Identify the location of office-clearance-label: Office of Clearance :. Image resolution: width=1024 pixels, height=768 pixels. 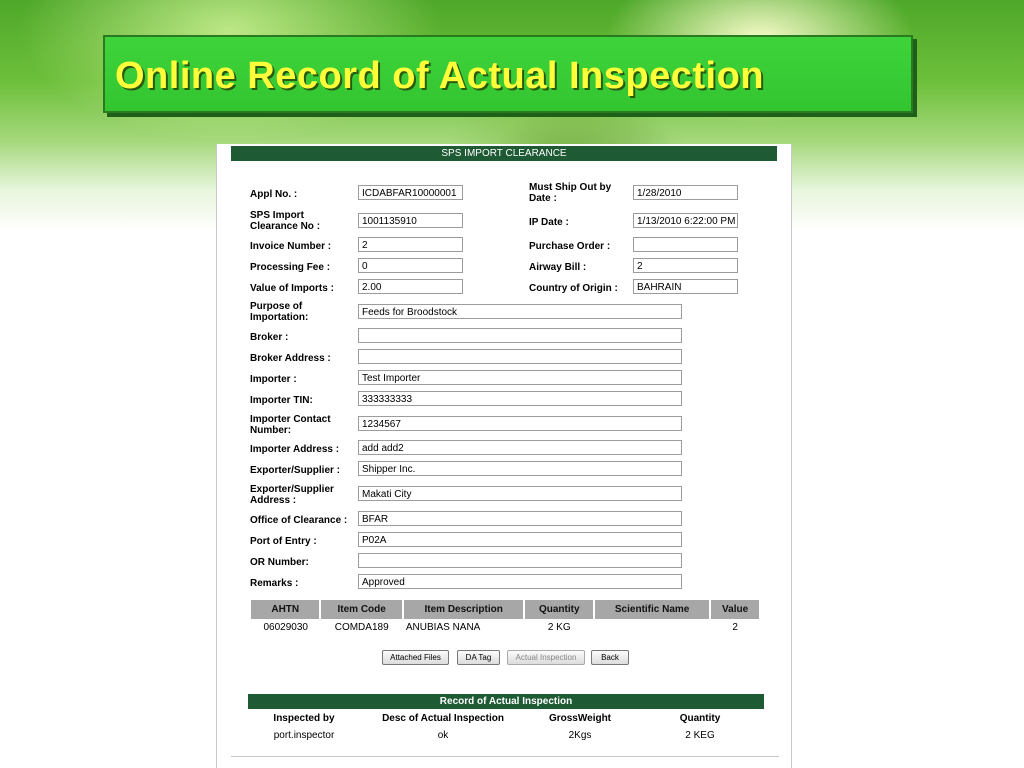
(299, 520).